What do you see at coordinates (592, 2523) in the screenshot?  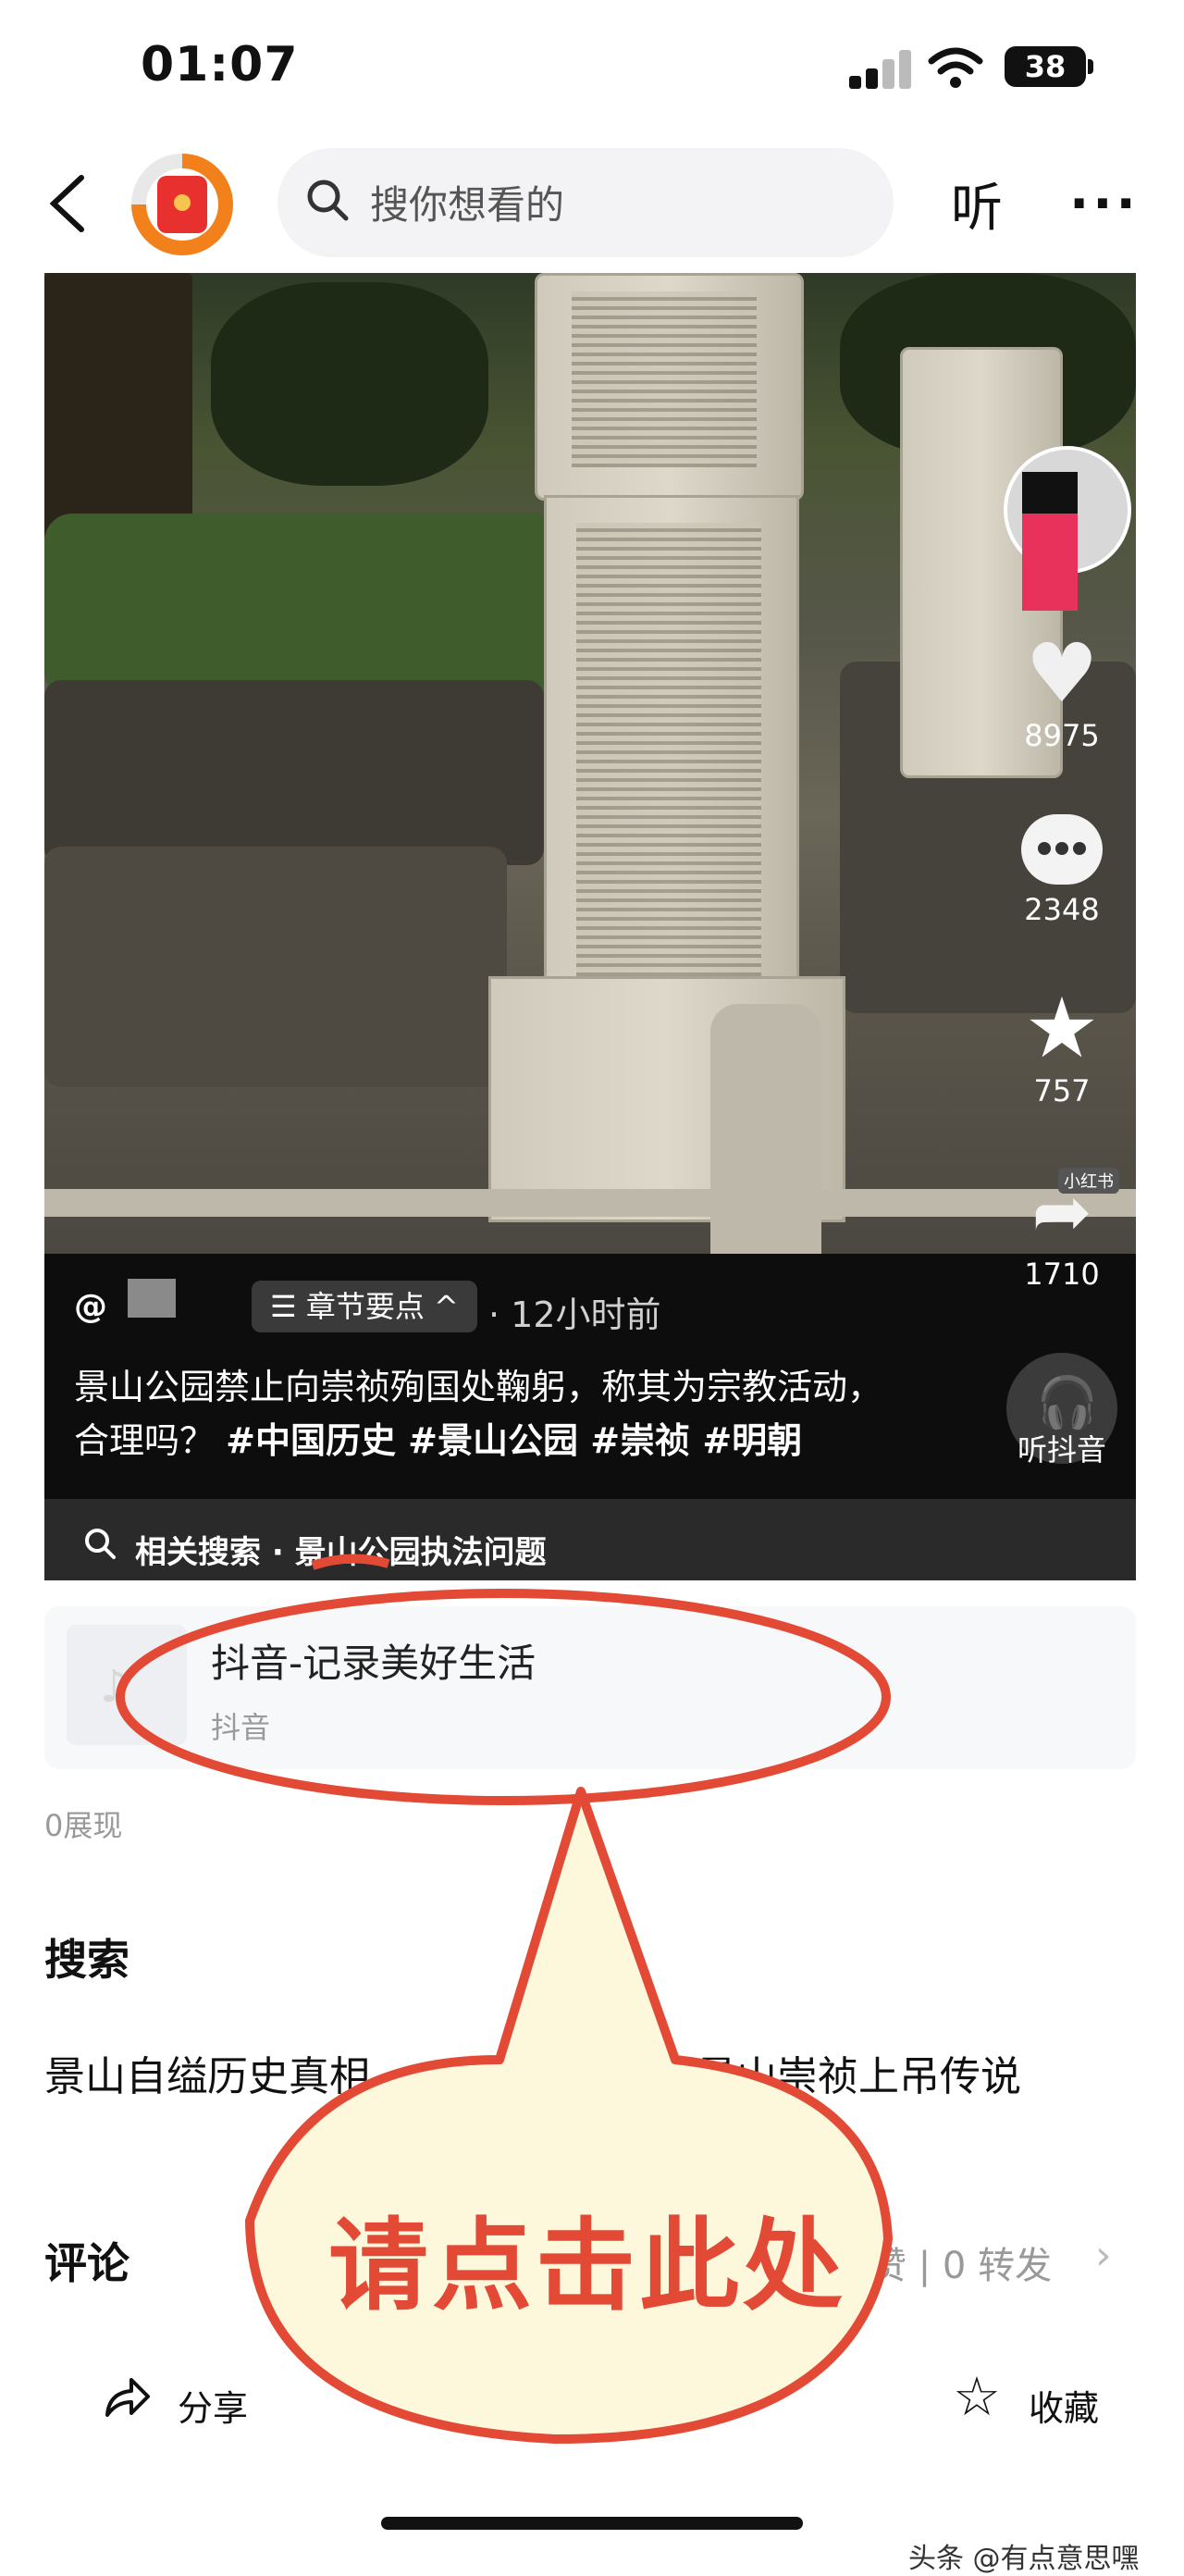 I see `home-indicator` at bounding box center [592, 2523].